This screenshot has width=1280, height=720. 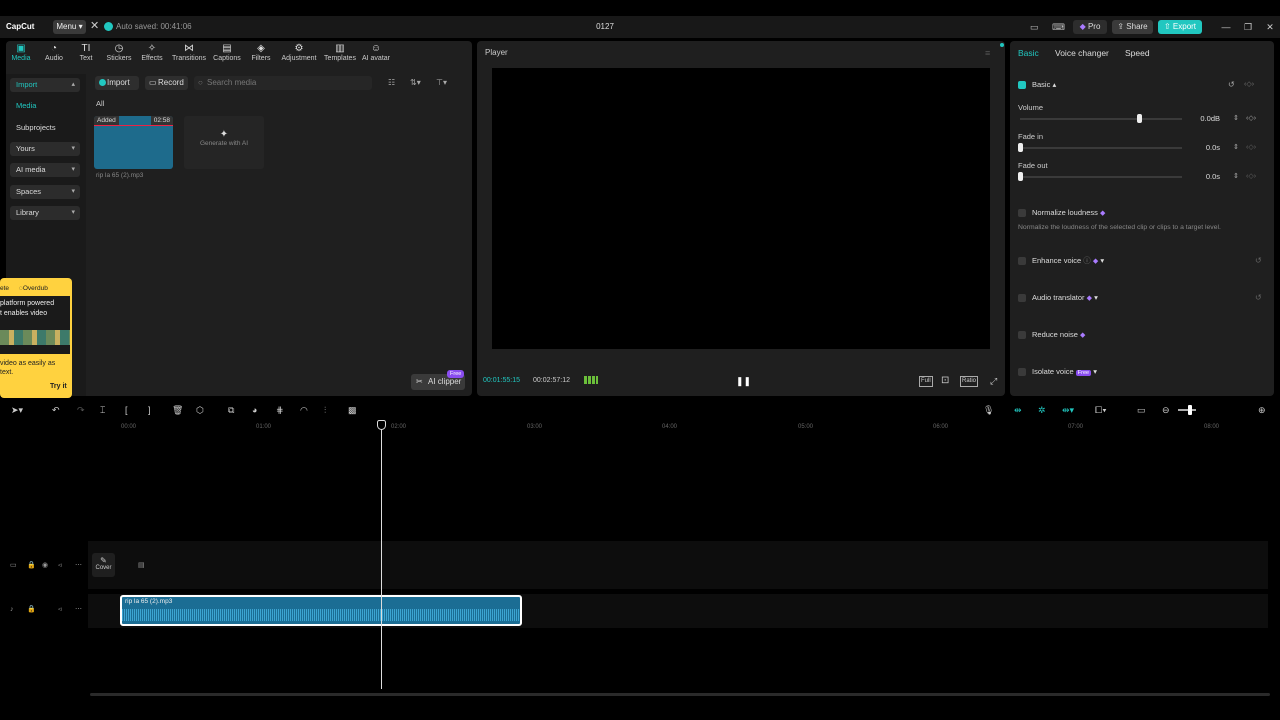 I want to click on keyframe-nav-icon: ‹◇›, so click(x=1249, y=85).